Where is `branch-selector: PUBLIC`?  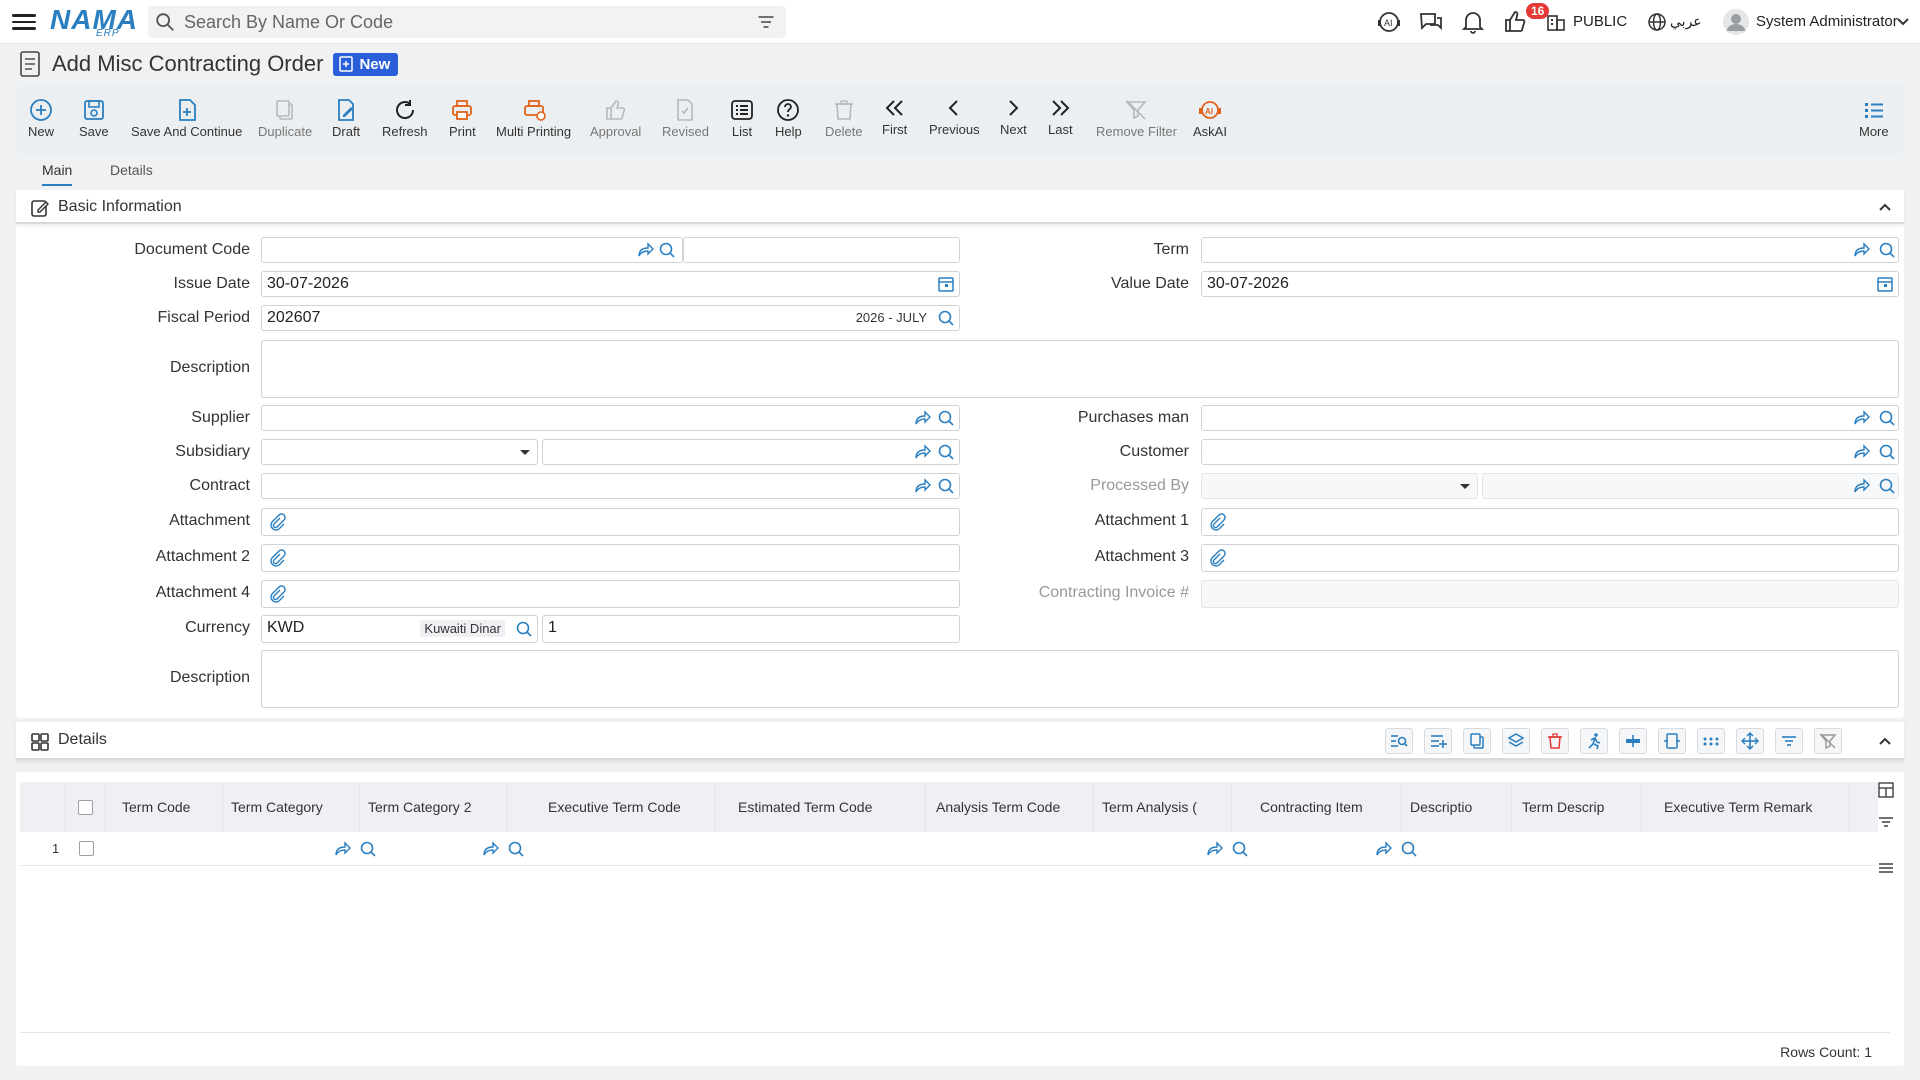 branch-selector: PUBLIC is located at coordinates (1600, 21).